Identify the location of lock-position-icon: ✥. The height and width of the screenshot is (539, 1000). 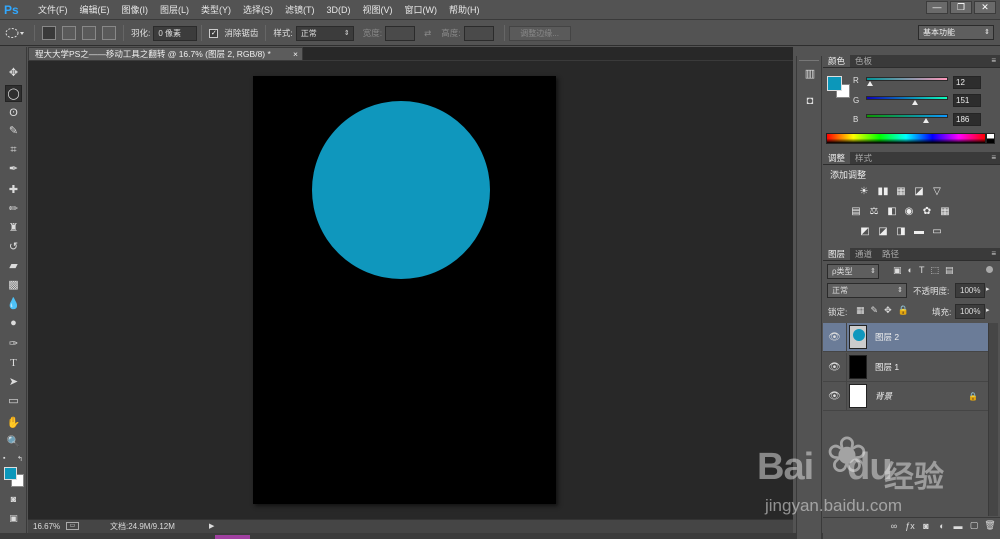
(888, 310).